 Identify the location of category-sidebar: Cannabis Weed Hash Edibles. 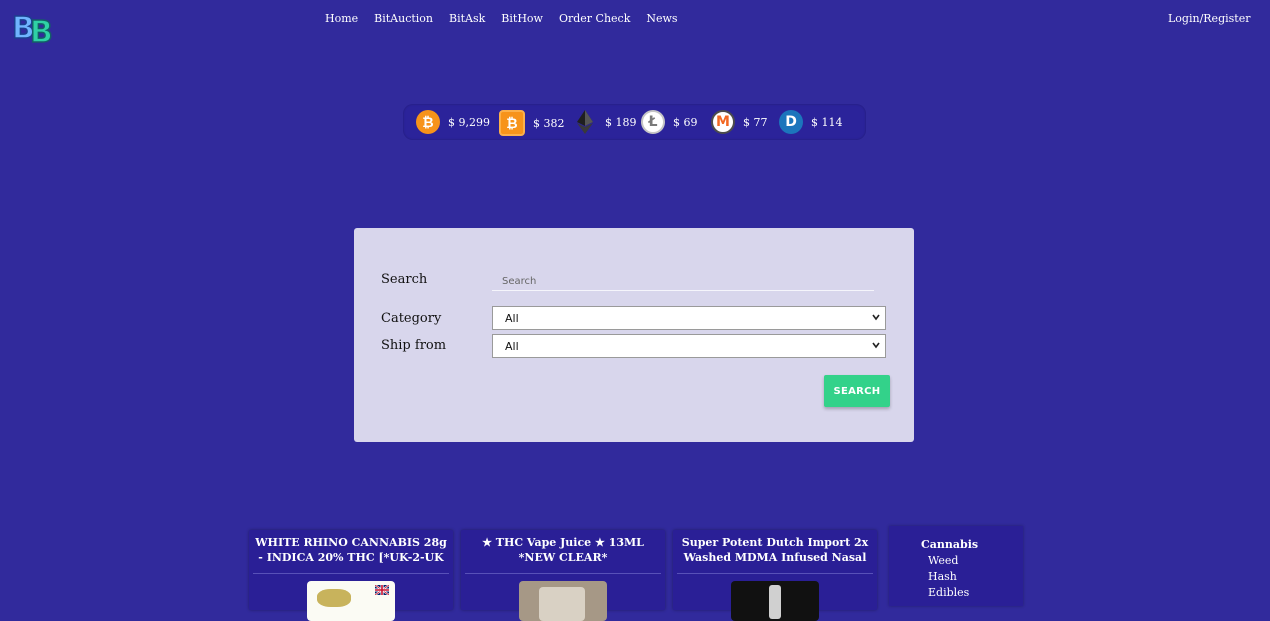
(956, 566).